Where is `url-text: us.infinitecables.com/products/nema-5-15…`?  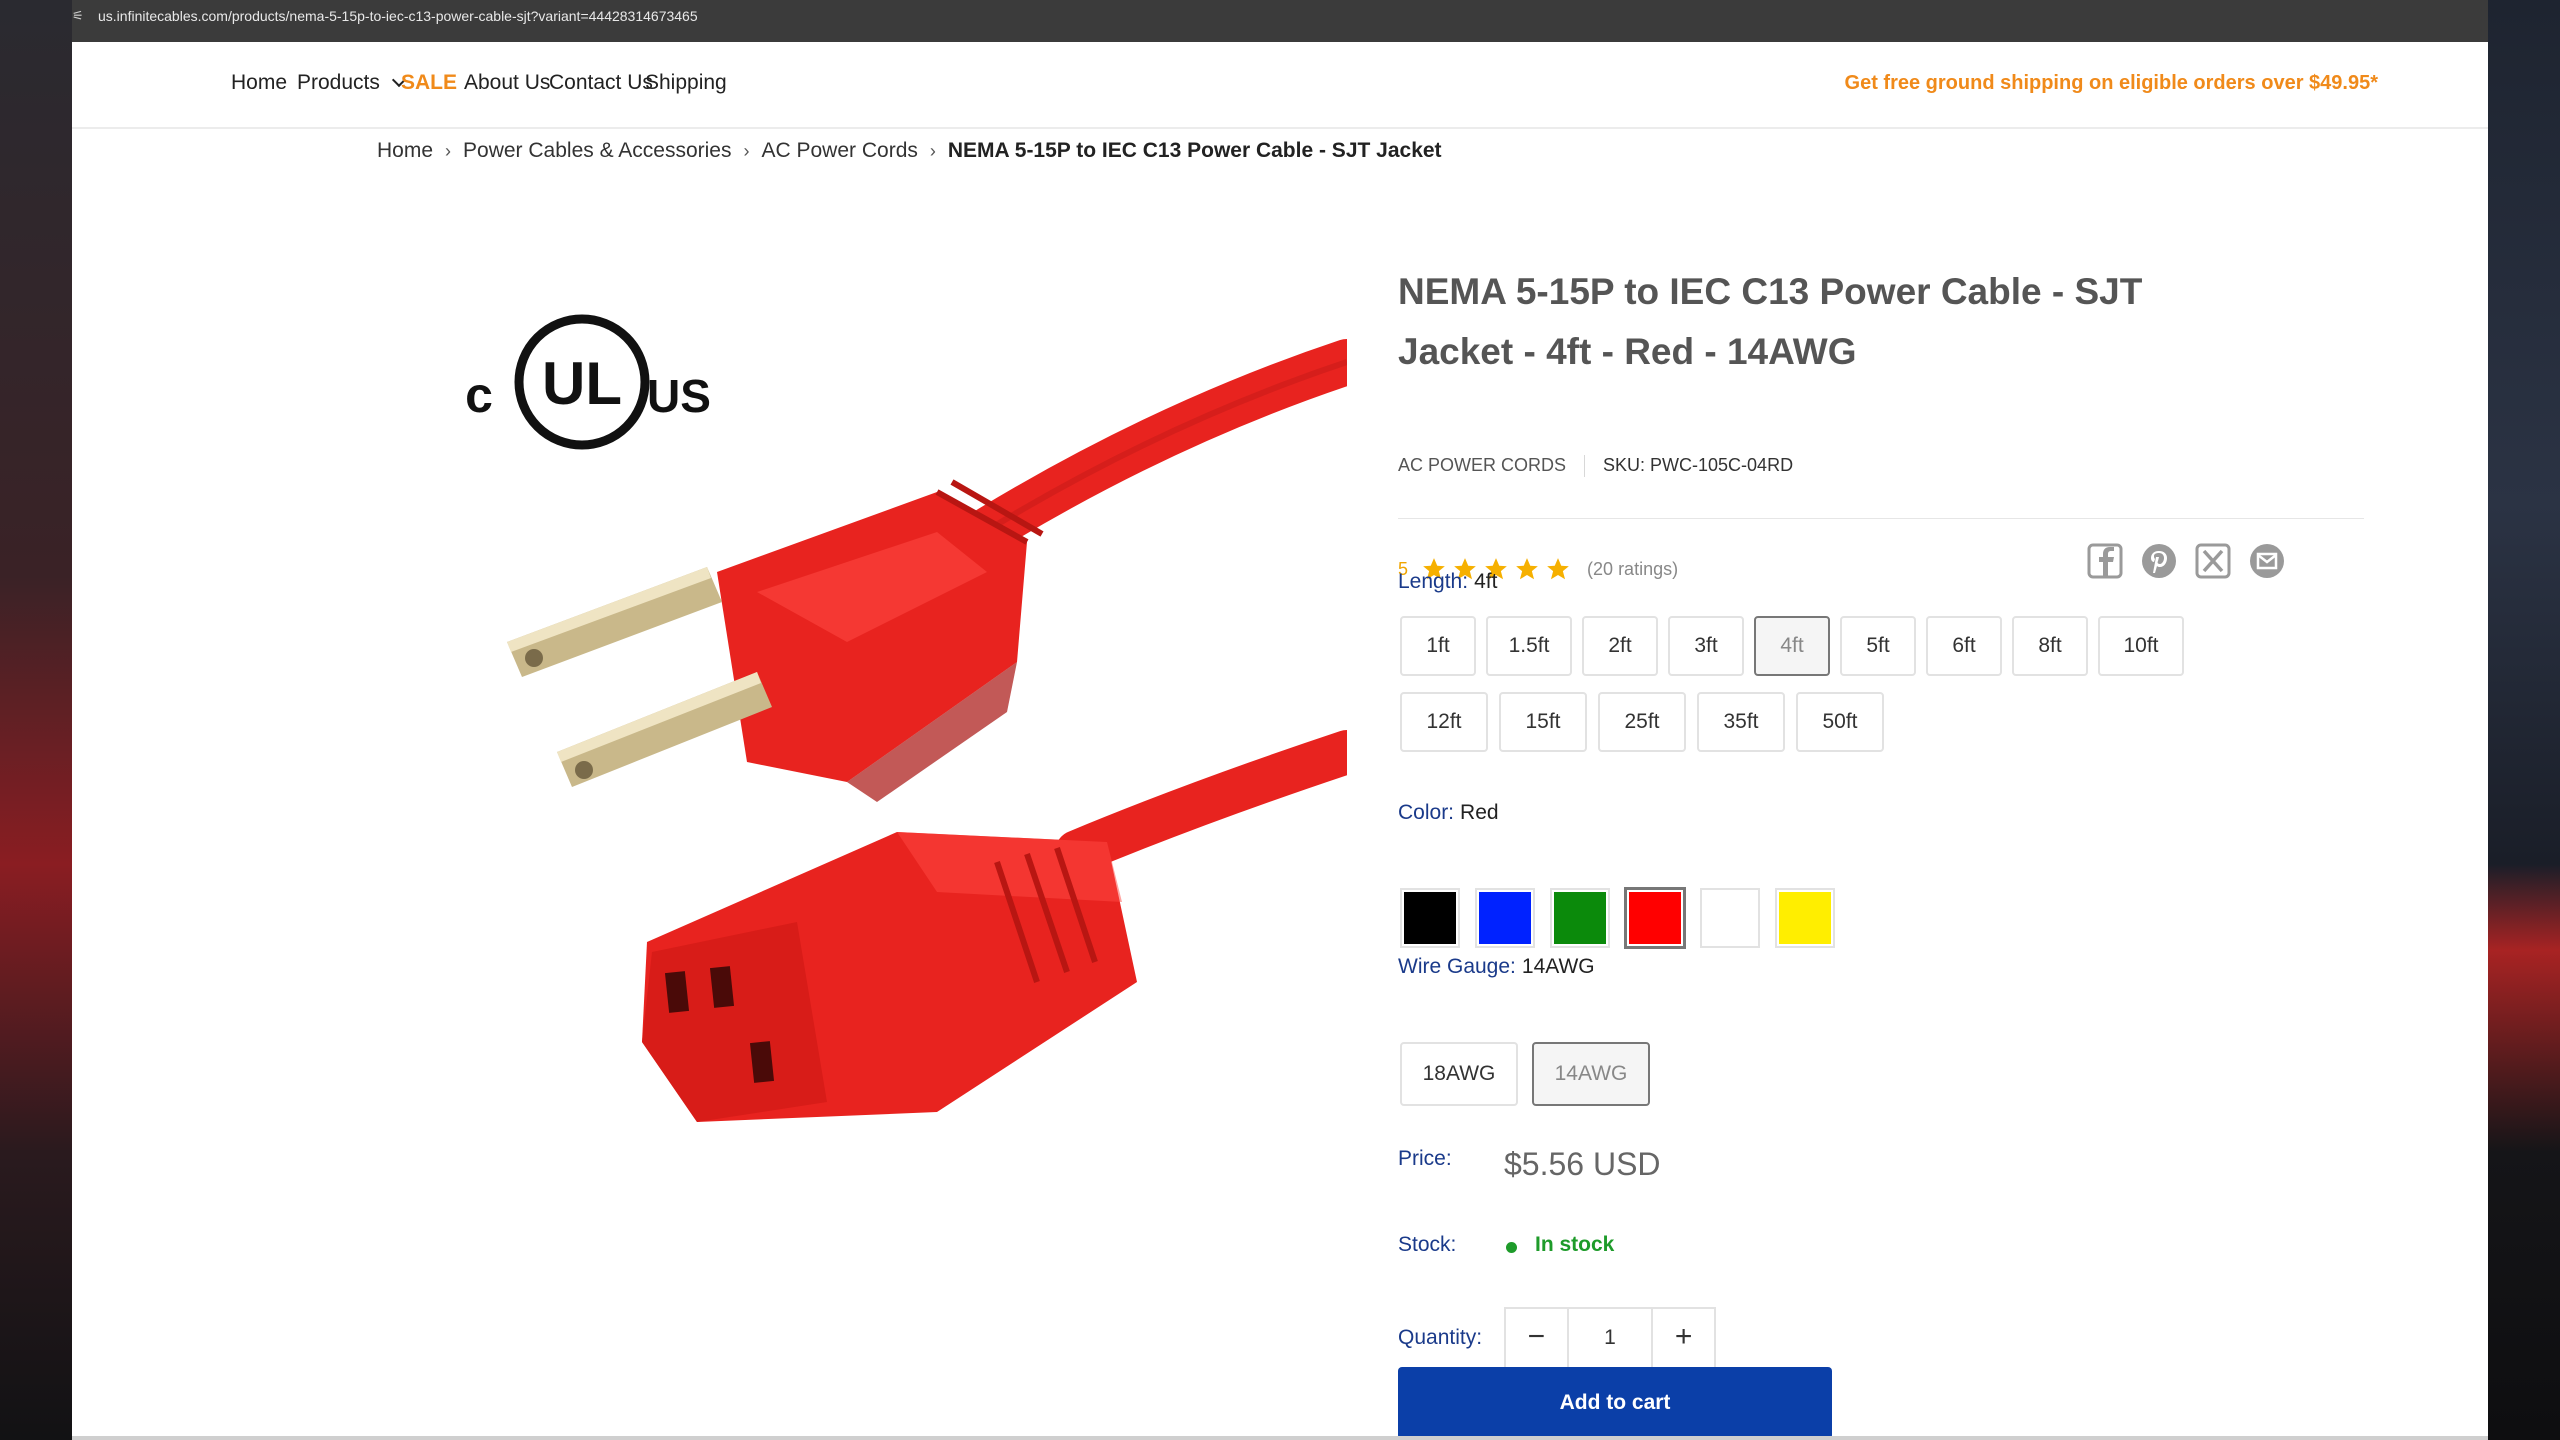 url-text: us.infinitecables.com/products/nema-5-15… is located at coordinates (398, 16).